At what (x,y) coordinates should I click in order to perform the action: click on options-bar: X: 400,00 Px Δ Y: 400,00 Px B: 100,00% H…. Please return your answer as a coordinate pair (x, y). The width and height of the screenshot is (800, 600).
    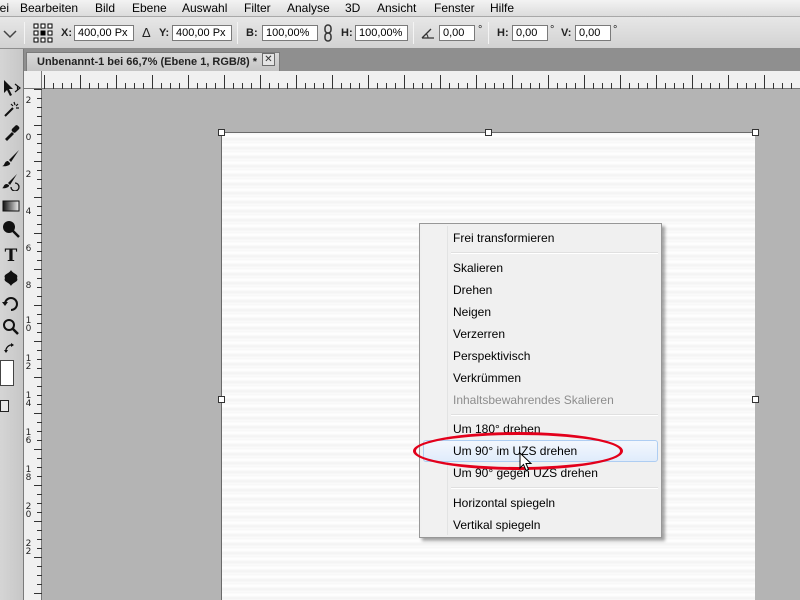
    Looking at the image, I should click on (400, 33).